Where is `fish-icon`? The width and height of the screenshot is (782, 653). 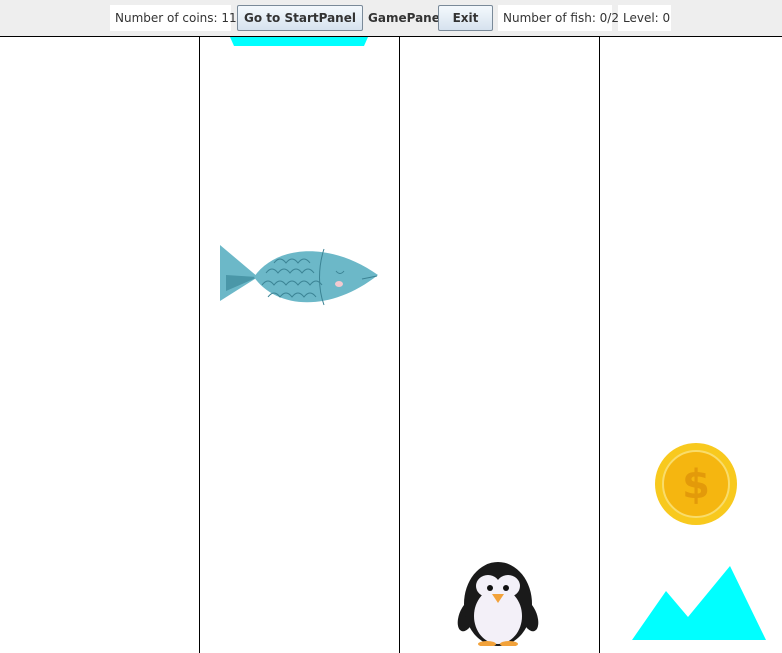 fish-icon is located at coordinates (299, 275).